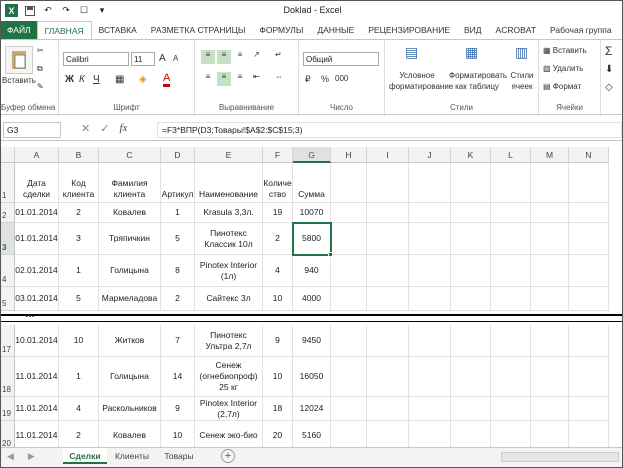 This screenshot has height=468, width=623. I want to click on table-cell: 8, so click(178, 271).